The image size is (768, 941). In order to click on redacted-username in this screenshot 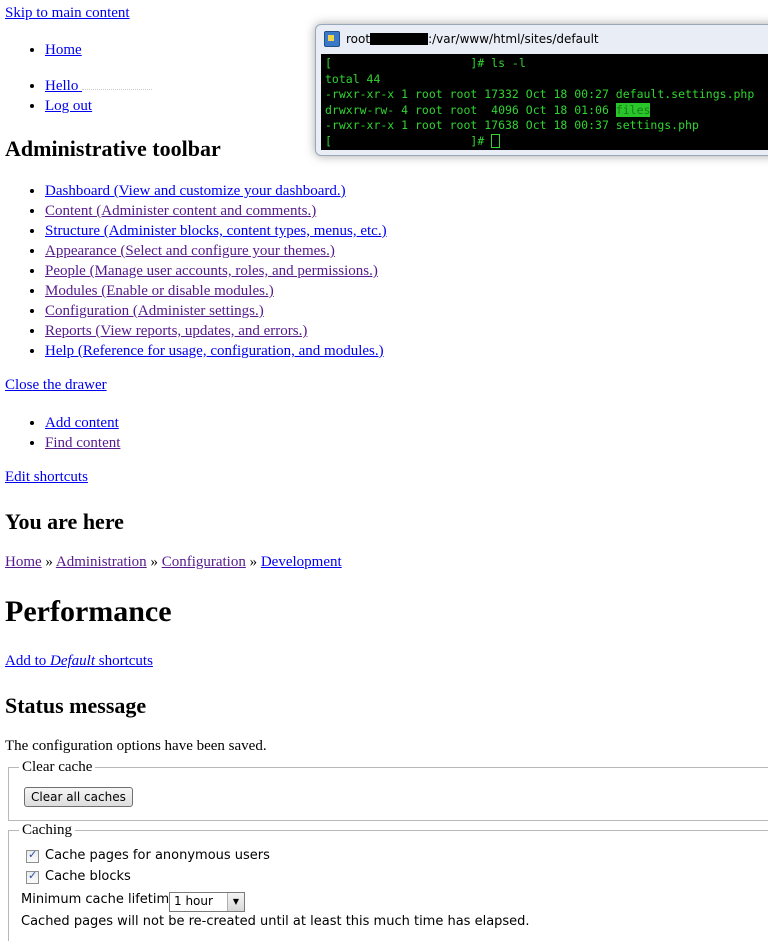, I will do `click(117, 83)`.